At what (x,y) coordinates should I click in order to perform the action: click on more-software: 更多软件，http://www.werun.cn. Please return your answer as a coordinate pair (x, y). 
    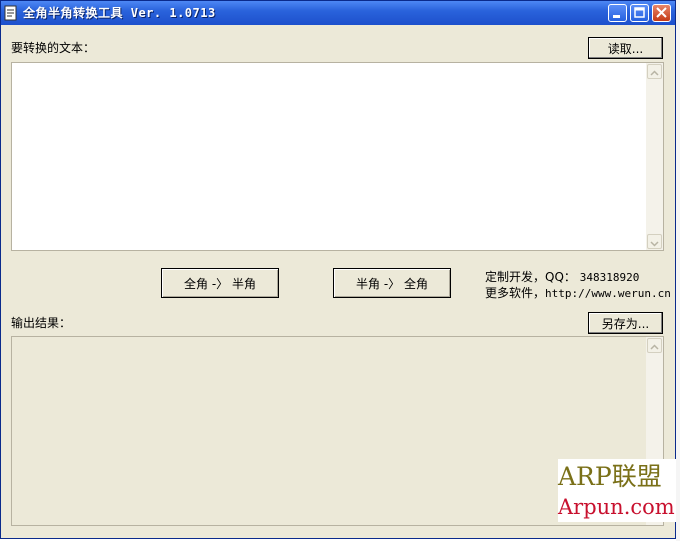
    Looking at the image, I should click on (578, 293).